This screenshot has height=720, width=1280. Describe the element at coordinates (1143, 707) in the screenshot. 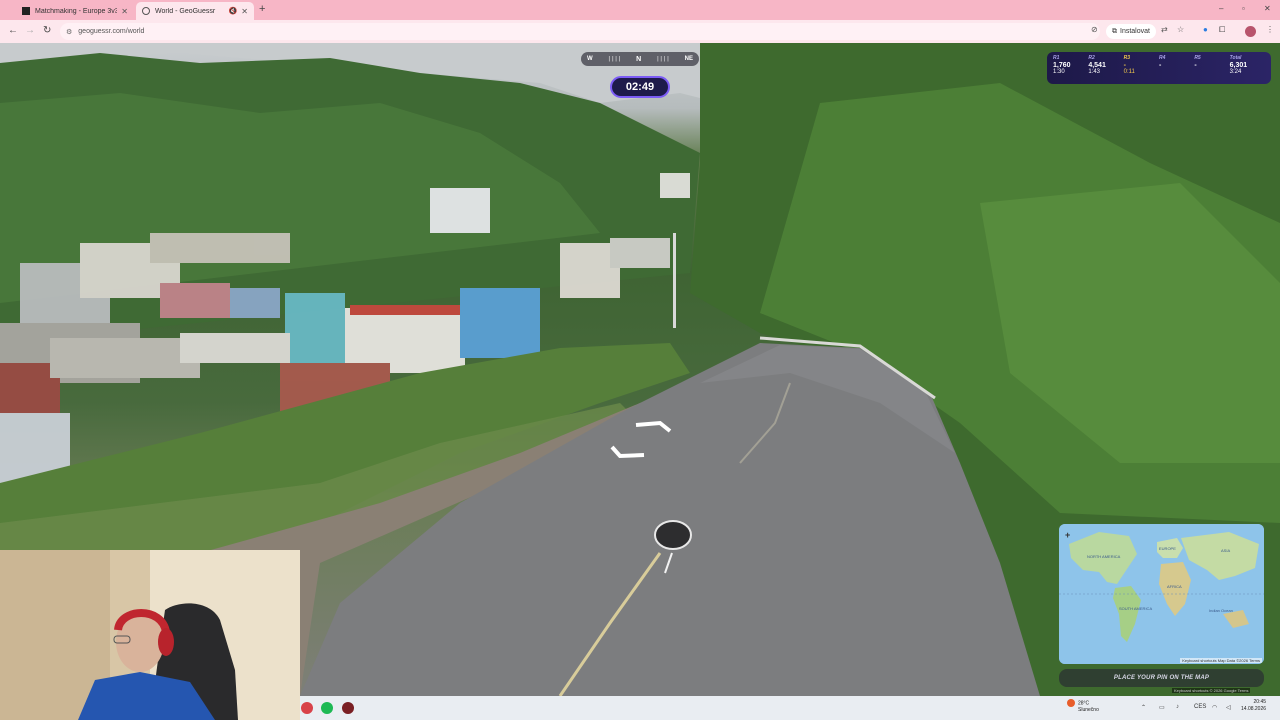

I see `chevron-up-icon: ⌃` at that location.